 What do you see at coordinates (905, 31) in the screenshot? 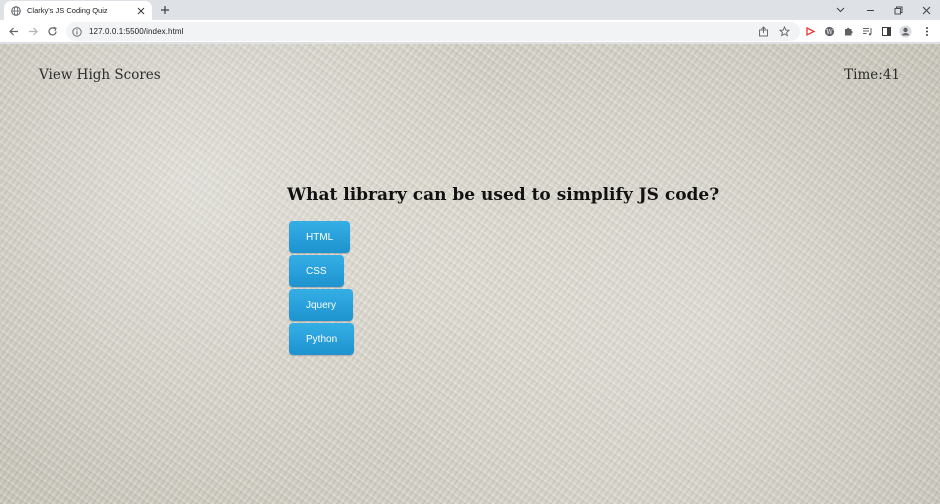
I see `profile-icon` at bounding box center [905, 31].